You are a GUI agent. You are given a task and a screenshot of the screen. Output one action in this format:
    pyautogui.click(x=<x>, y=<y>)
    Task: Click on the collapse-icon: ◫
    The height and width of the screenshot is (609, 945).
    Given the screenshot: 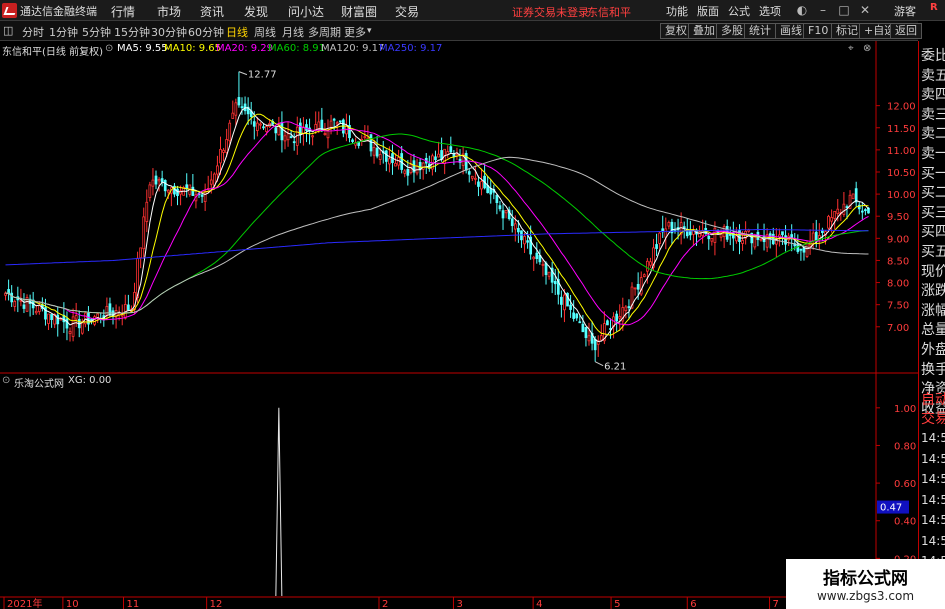 What is the action you would take?
    pyautogui.click(x=8, y=30)
    